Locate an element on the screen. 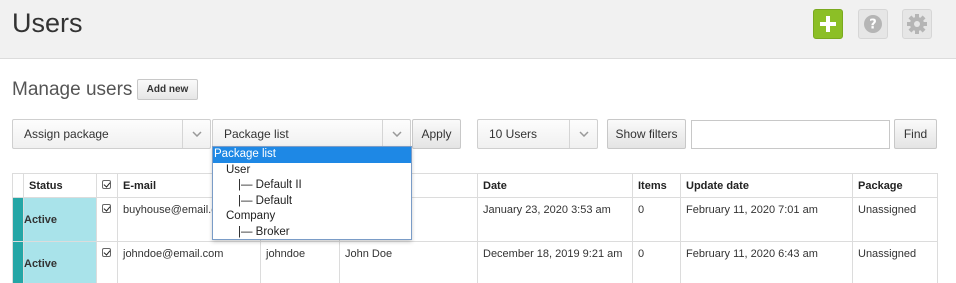  show-filters-button: Show filters is located at coordinates (646, 134).